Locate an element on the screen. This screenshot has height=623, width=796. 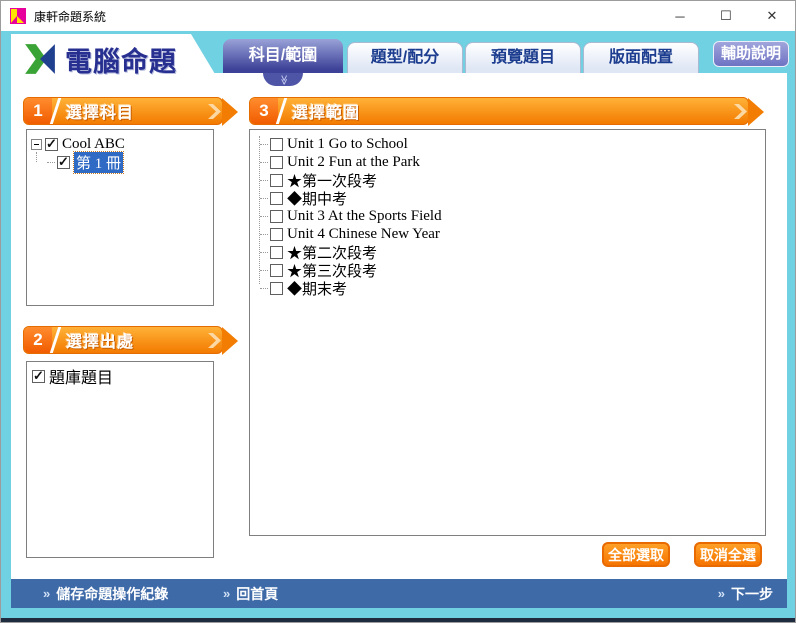
tab-preview-questions: 預覽題目 is located at coordinates (523, 57).